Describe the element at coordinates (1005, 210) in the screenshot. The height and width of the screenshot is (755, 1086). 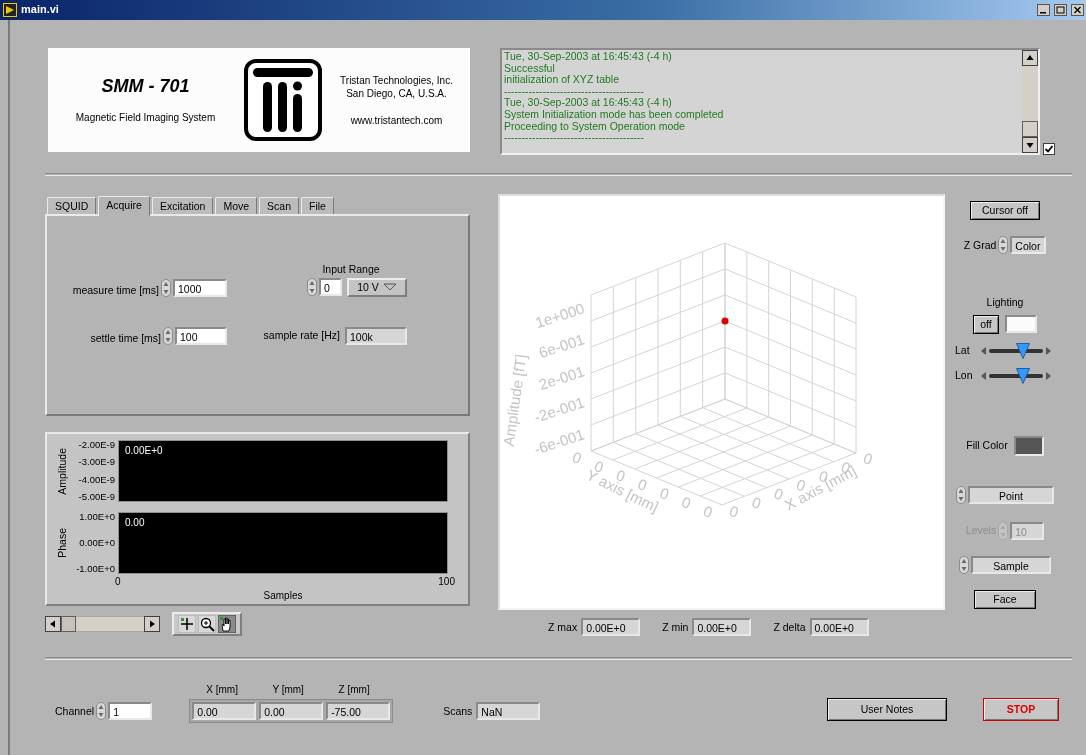
I see `cursor-button: Cursor off` at that location.